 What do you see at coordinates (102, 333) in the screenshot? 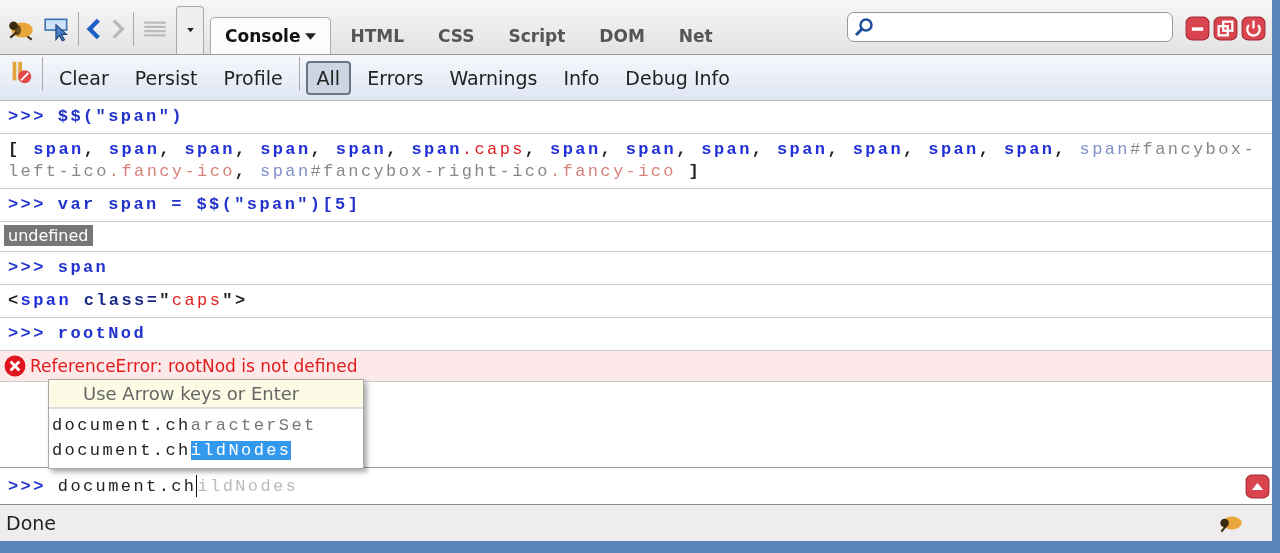
I see `command-text: rootNod` at bounding box center [102, 333].